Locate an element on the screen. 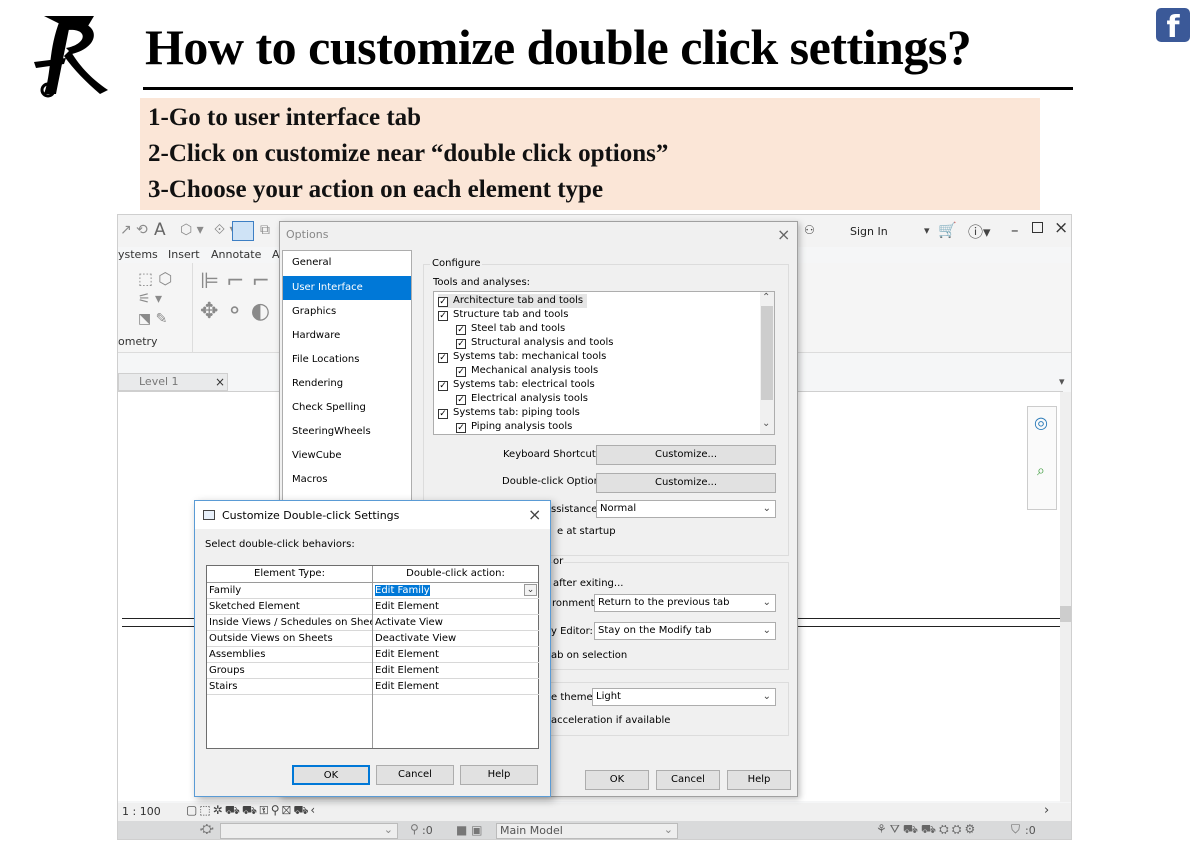 The height and width of the screenshot is (848, 1200). nav-rendering: Rendering is located at coordinates (347, 384).